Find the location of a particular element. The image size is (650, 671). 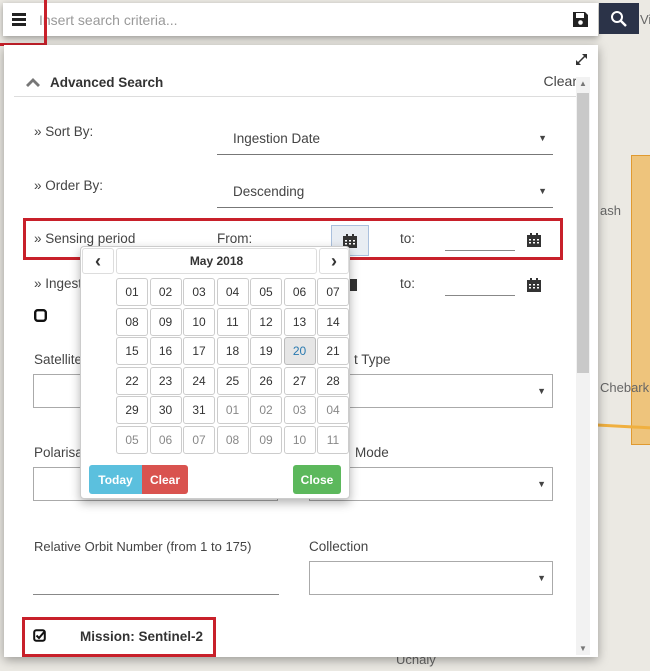

save-icon is located at coordinates (580, 19).